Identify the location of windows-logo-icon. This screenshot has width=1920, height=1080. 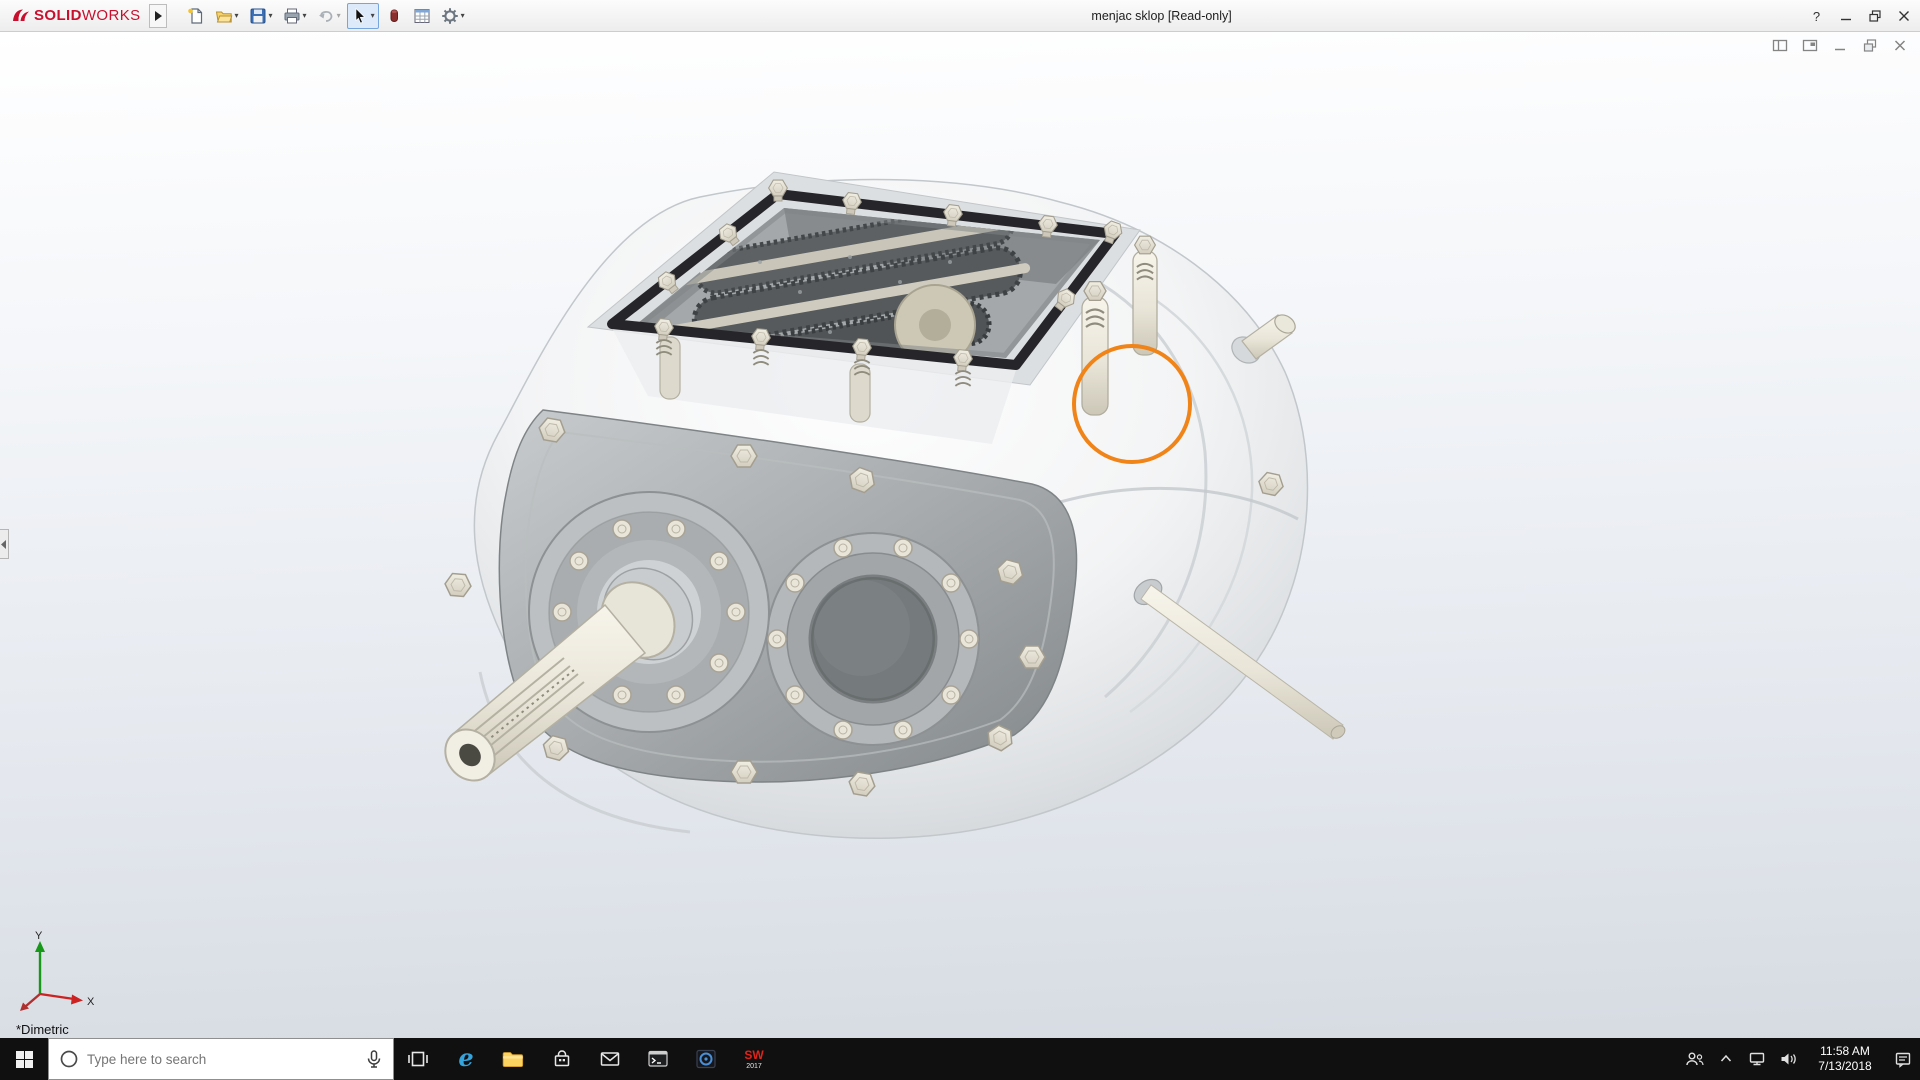
(24, 1059).